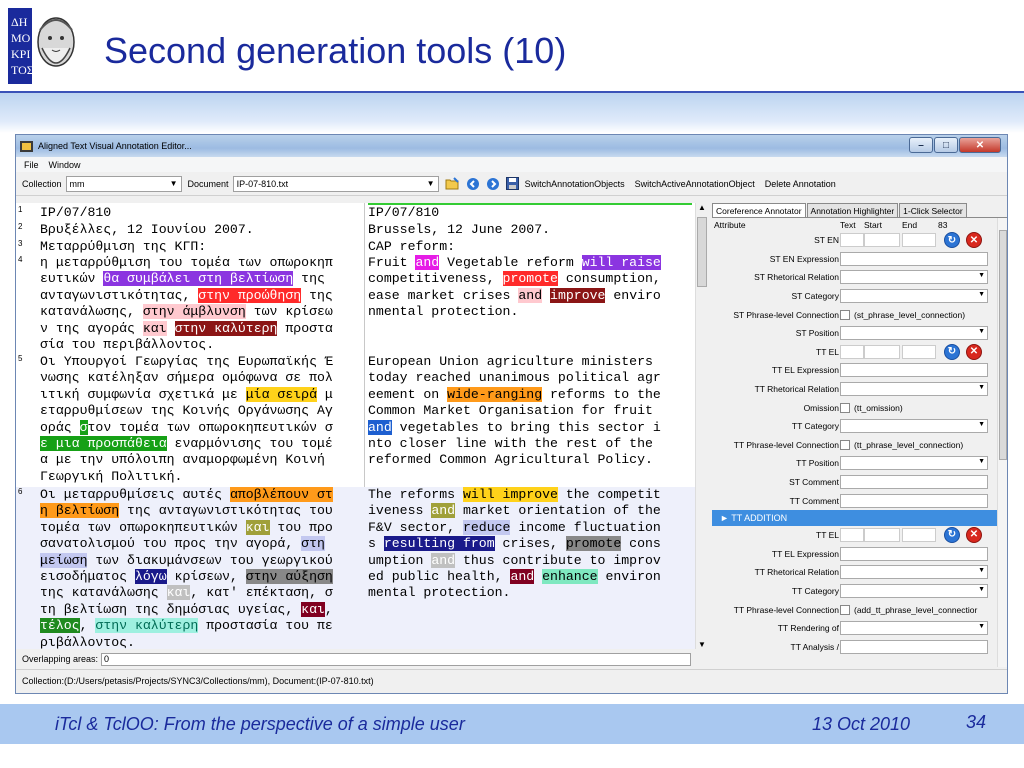 Image resolution: width=1024 pixels, height=768 pixels. What do you see at coordinates (1002, 442) in the screenshot?
I see `panel-scrollbar` at bounding box center [1002, 442].